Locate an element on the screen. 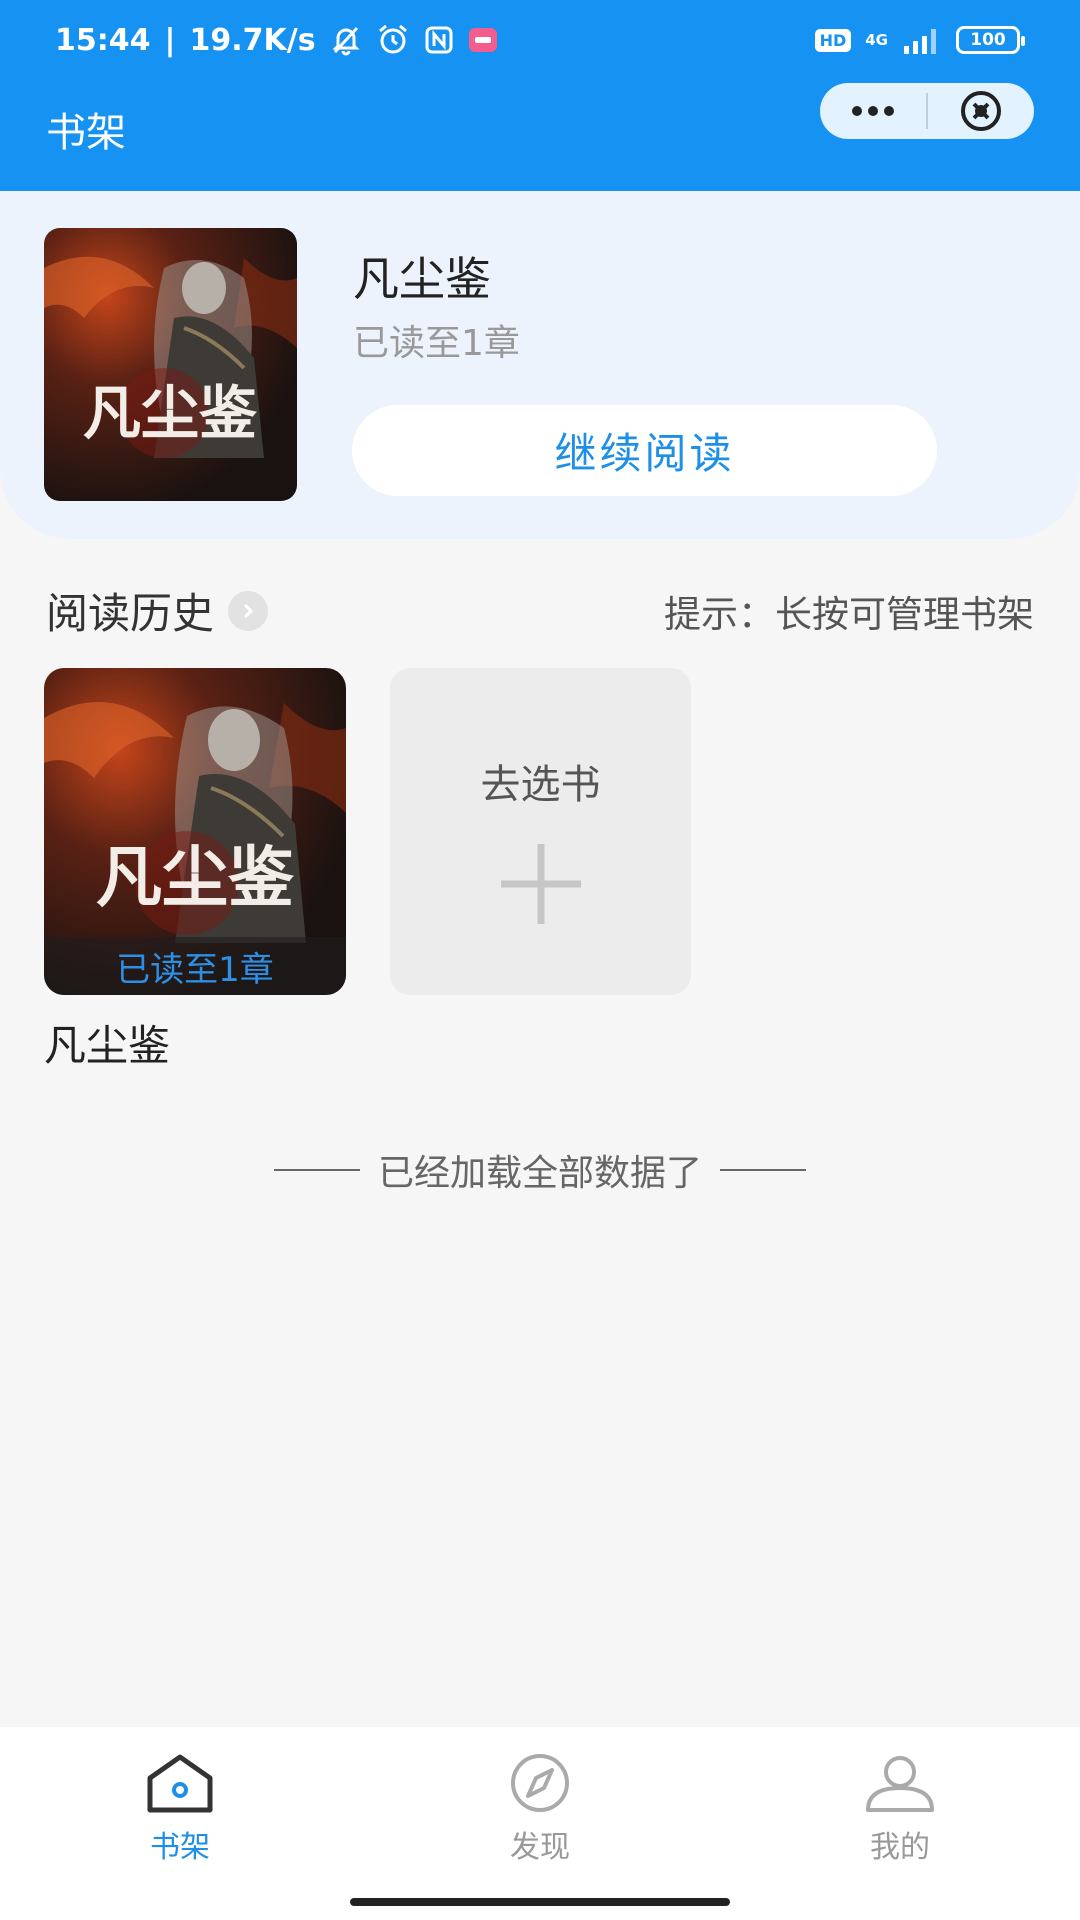 The image size is (1080, 1920). miniprogram-capsule is located at coordinates (927, 111).